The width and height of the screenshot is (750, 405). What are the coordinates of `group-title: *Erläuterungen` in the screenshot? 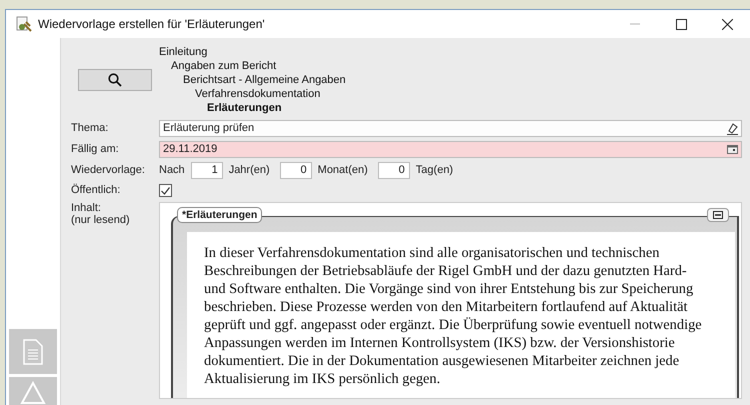 It's located at (219, 215).